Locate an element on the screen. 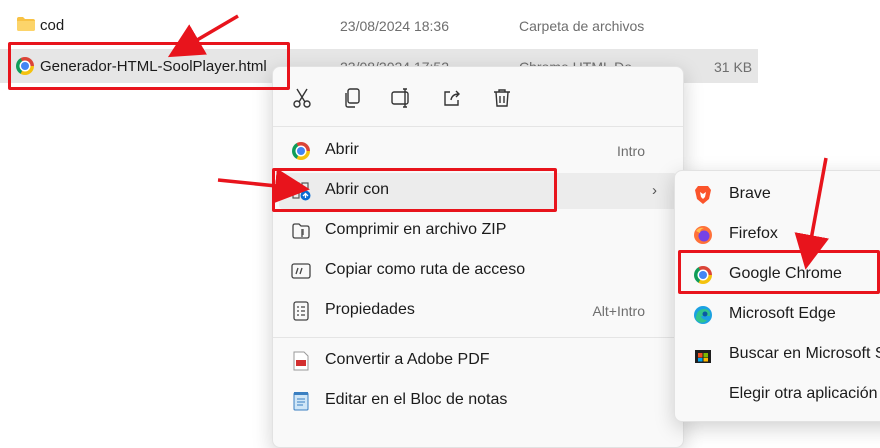  arrow-to-file is located at coordinates (203, 36).